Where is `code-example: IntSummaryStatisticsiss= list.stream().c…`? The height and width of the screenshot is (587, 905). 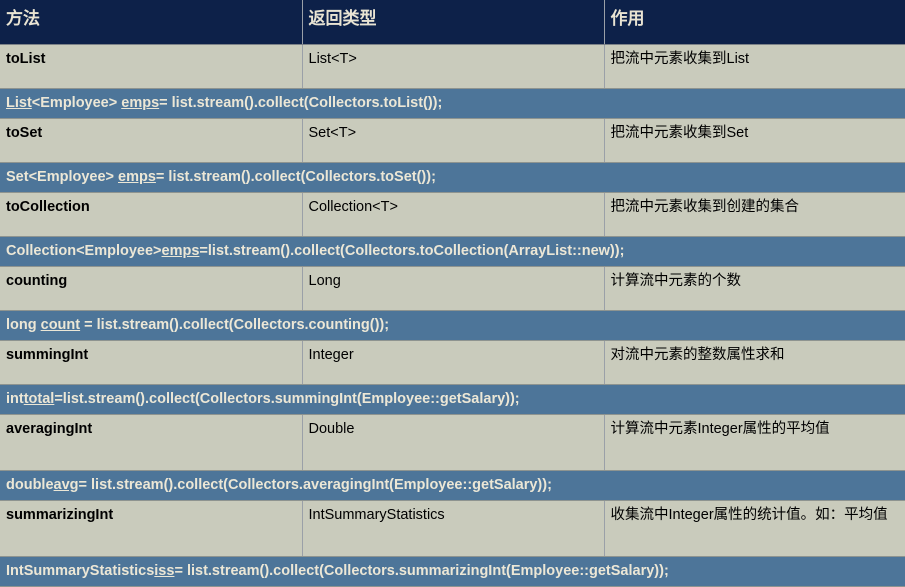 code-example: IntSummaryStatisticsiss= list.stream().c… is located at coordinates (452, 571).